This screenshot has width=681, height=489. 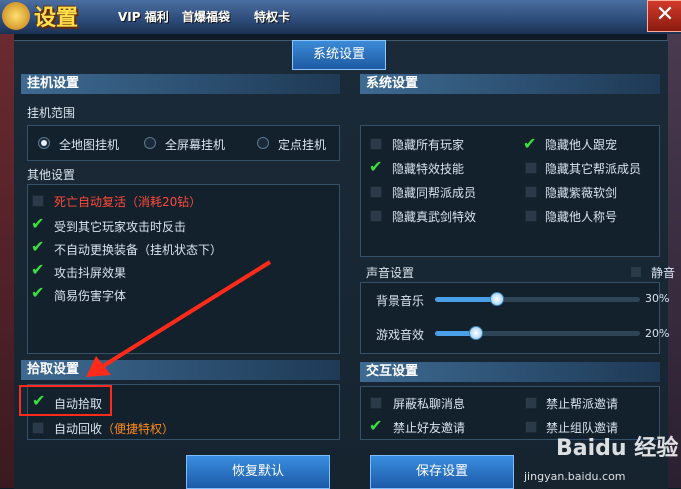 I want to click on watermark-logo: Baidu 经验, so click(x=617, y=448).